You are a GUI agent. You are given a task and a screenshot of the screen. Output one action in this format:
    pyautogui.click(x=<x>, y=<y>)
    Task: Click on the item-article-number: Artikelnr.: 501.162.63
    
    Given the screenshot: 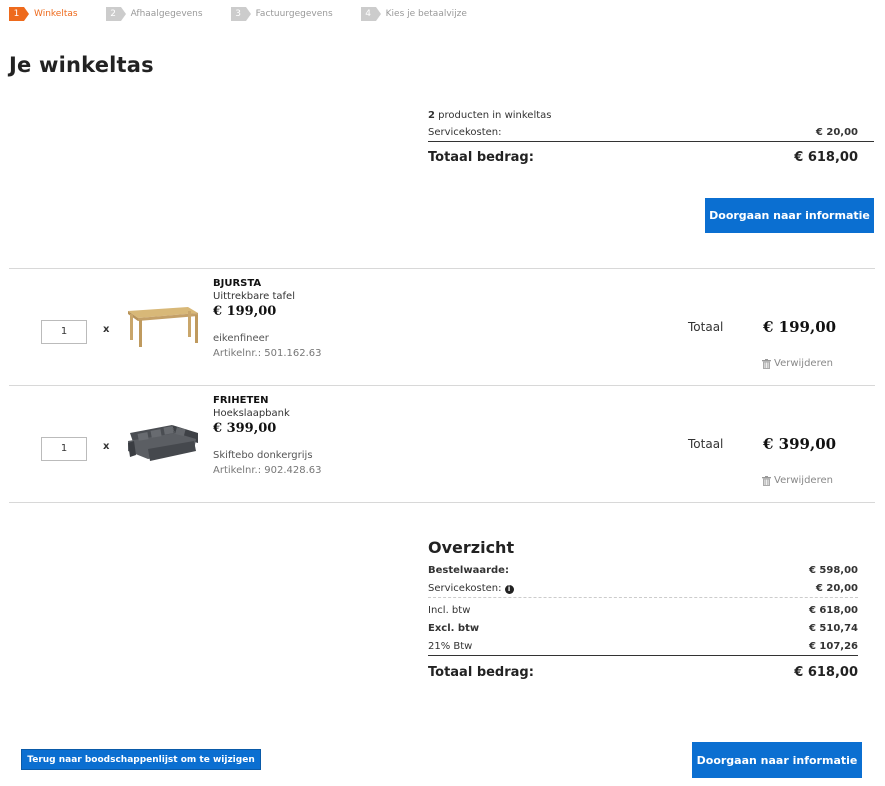 What is the action you would take?
    pyautogui.click(x=267, y=353)
    